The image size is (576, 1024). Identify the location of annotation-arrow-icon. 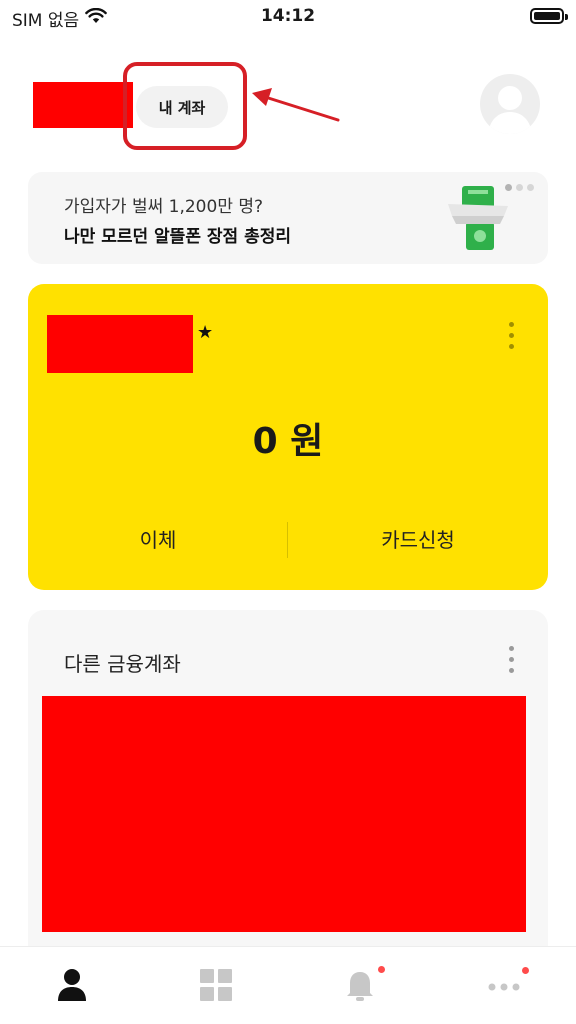
(296, 105).